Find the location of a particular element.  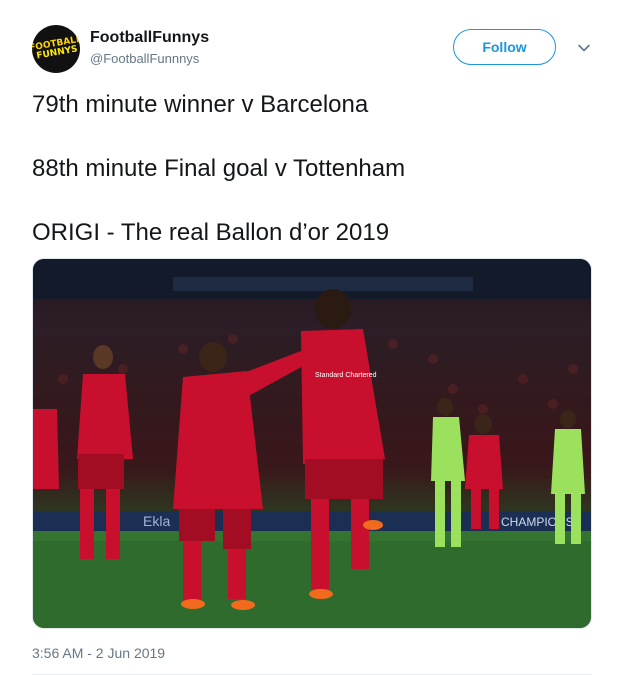

chevron-down-icon is located at coordinates (584, 48).